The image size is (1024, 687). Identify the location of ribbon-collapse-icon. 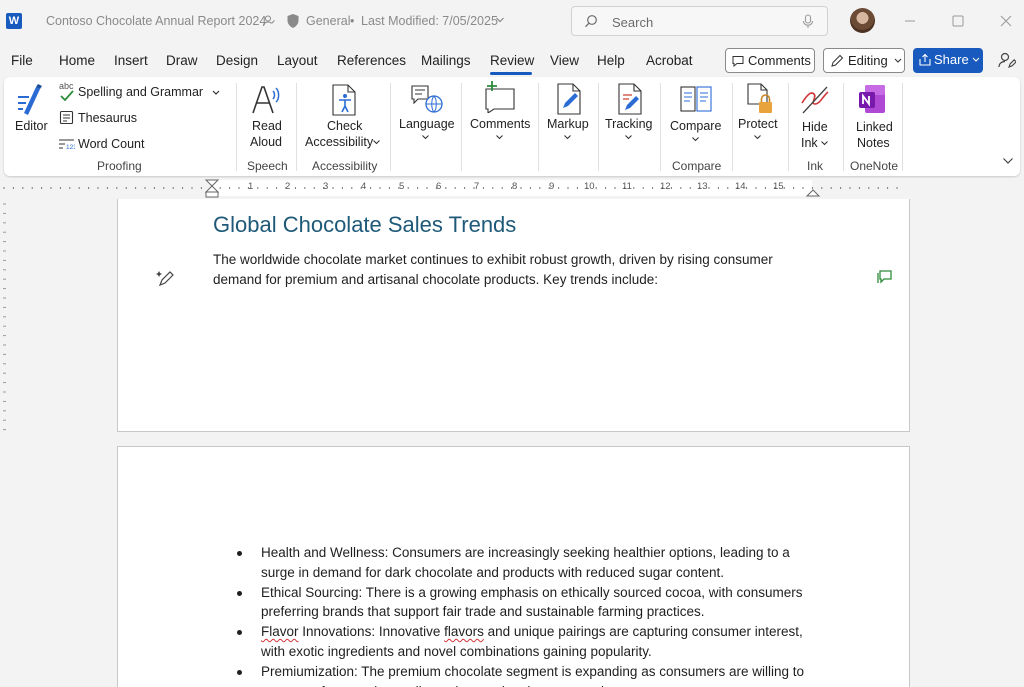
(1008, 161).